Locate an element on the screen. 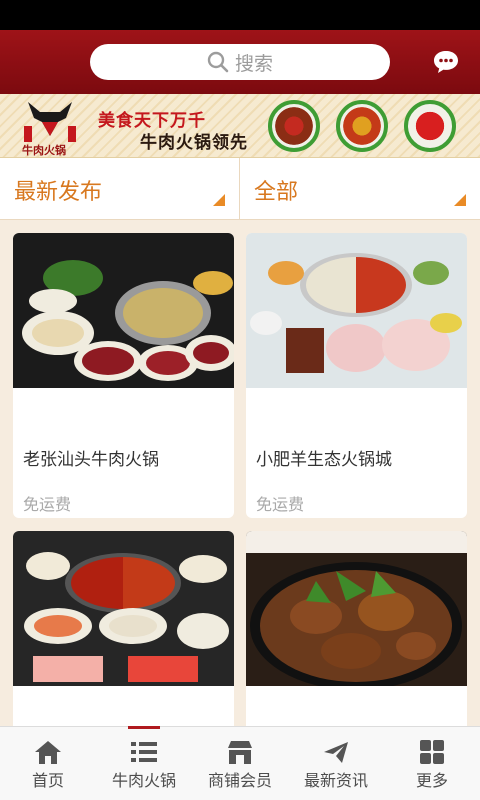 This screenshot has width=480, height=800. tab-home-label: 首页 is located at coordinates (47, 780).